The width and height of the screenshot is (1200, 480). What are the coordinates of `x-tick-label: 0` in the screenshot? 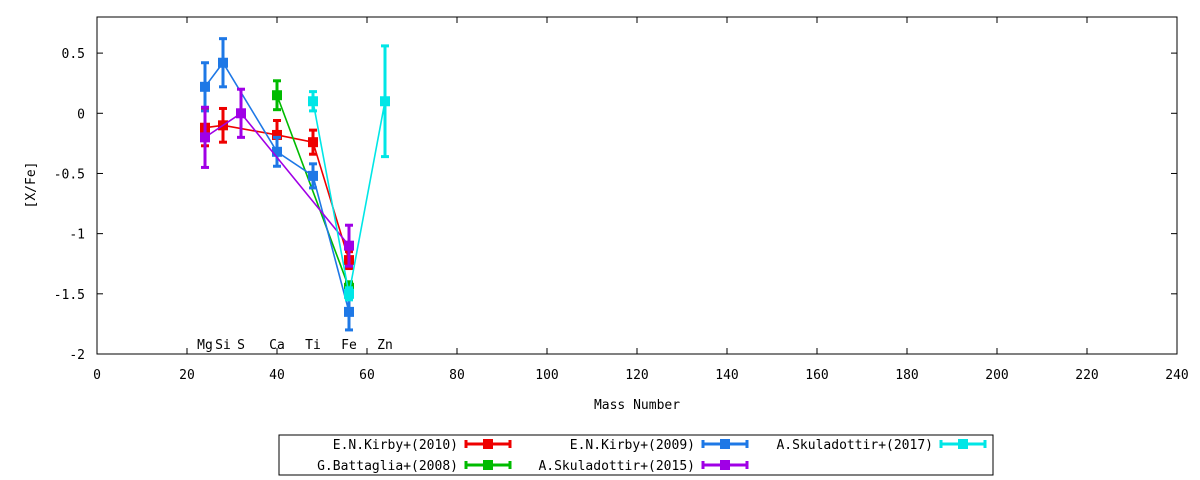 It's located at (97, 375).